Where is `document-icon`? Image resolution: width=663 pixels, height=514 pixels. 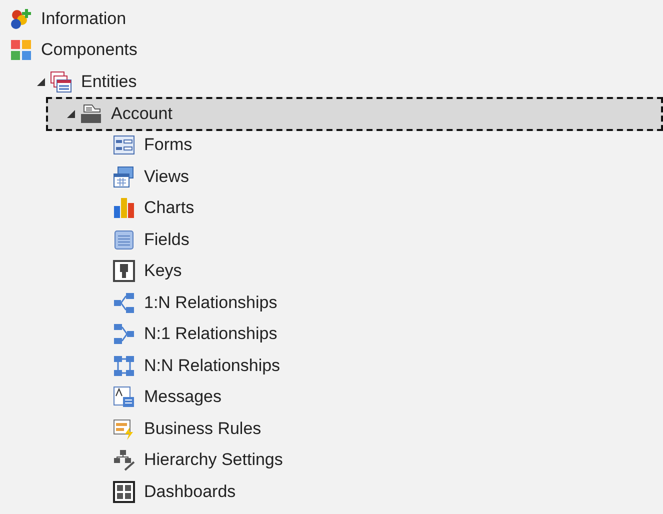
document-icon is located at coordinates (124, 239).